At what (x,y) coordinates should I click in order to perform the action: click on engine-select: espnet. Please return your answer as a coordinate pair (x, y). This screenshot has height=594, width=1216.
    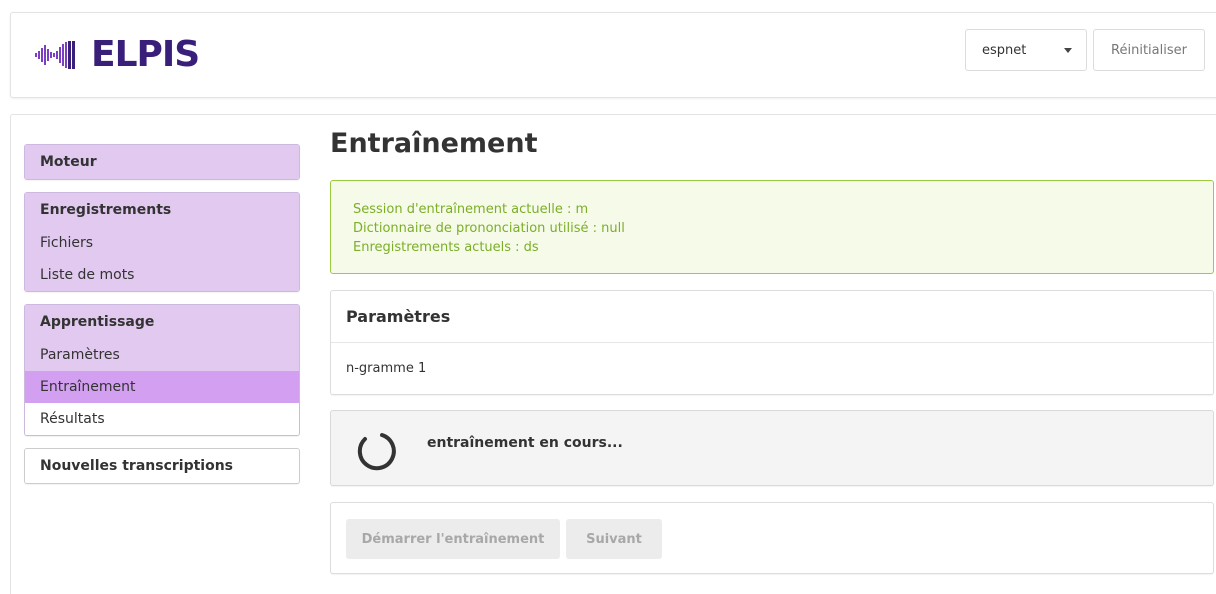
    Looking at the image, I should click on (1026, 50).